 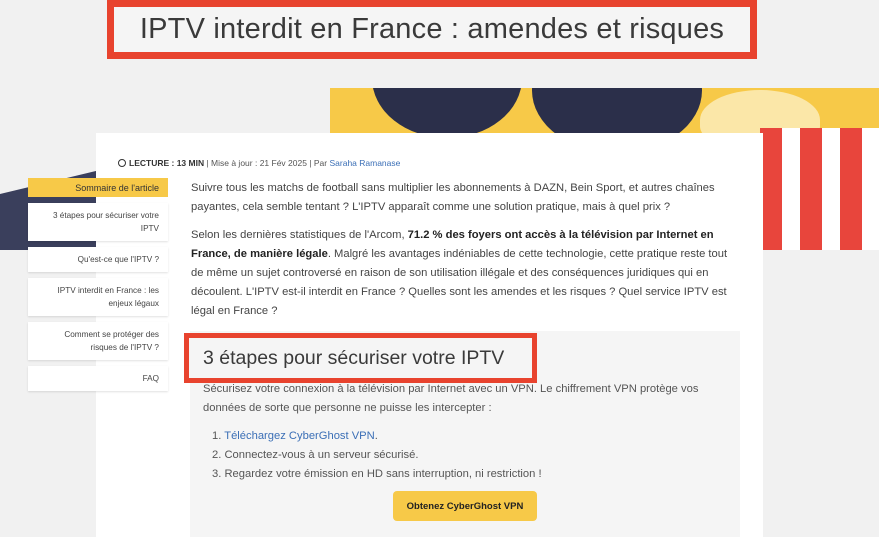 I want to click on section-heading-frame: 3 étapes pour sécuriser votre IPTV, so click(x=360, y=358).